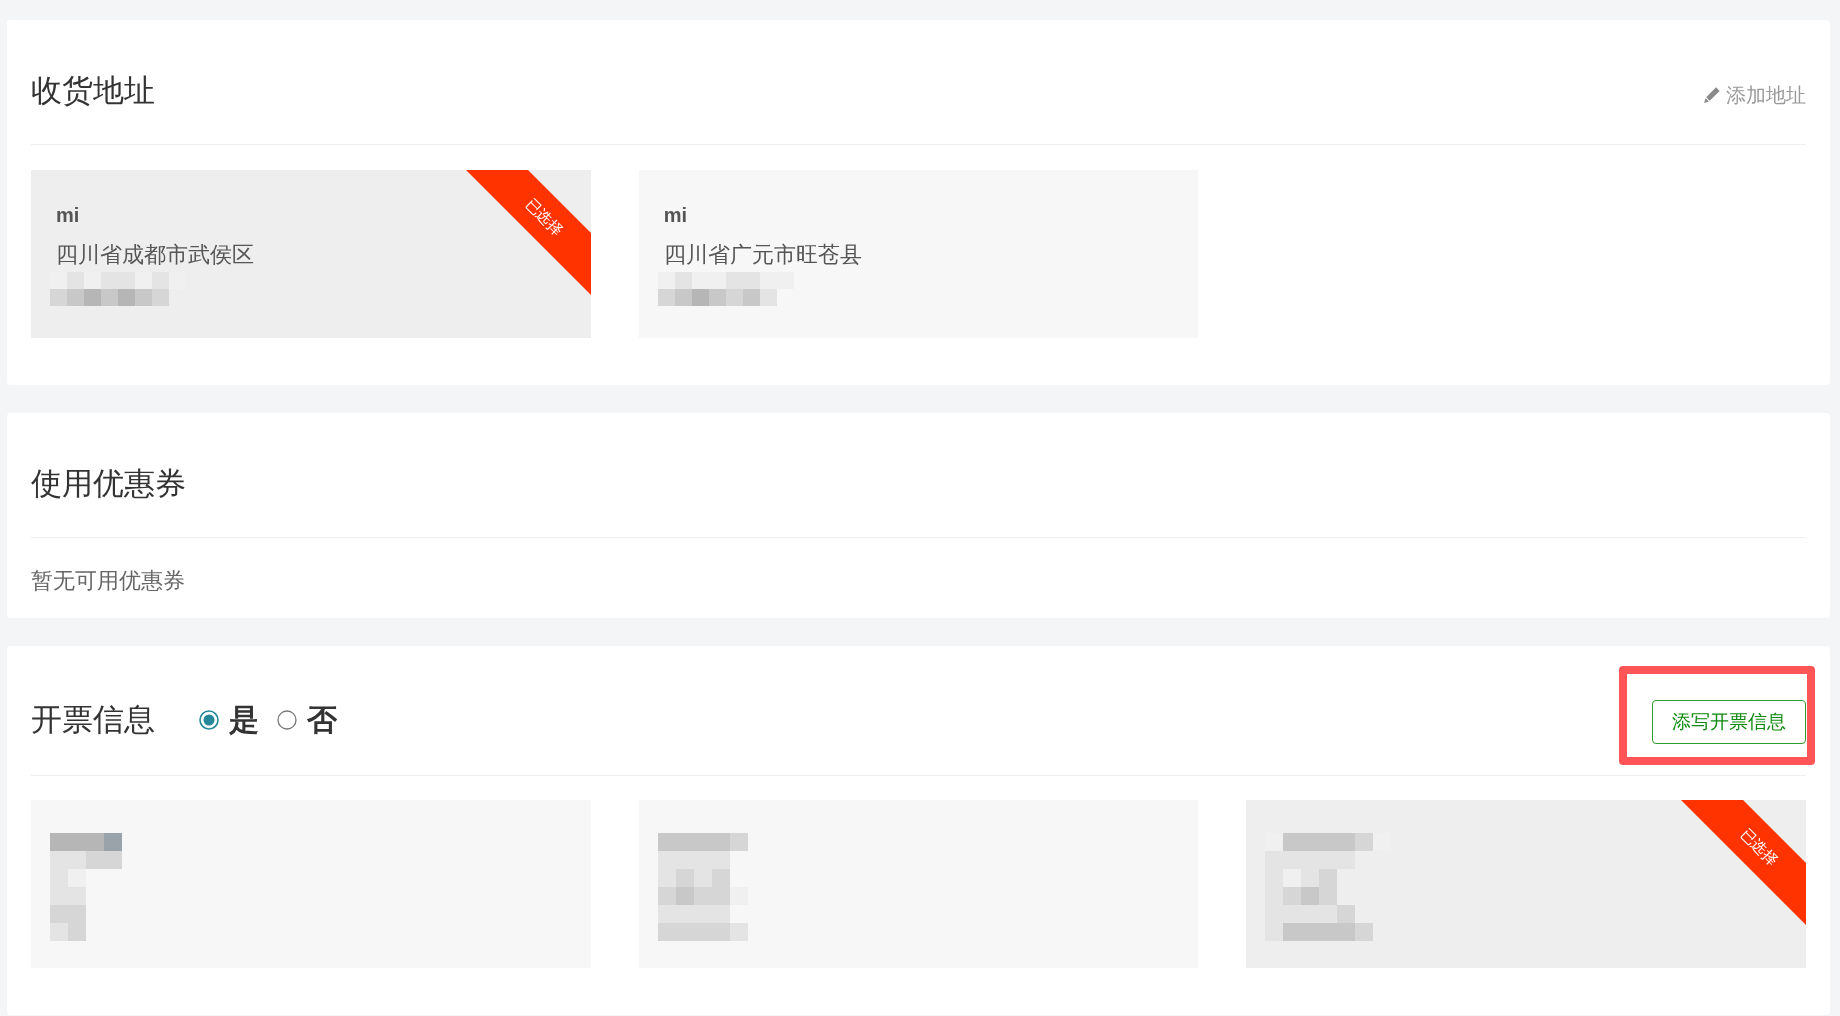 This screenshot has width=1840, height=1016. What do you see at coordinates (209, 719) in the screenshot?
I see `radio-checked-icon` at bounding box center [209, 719].